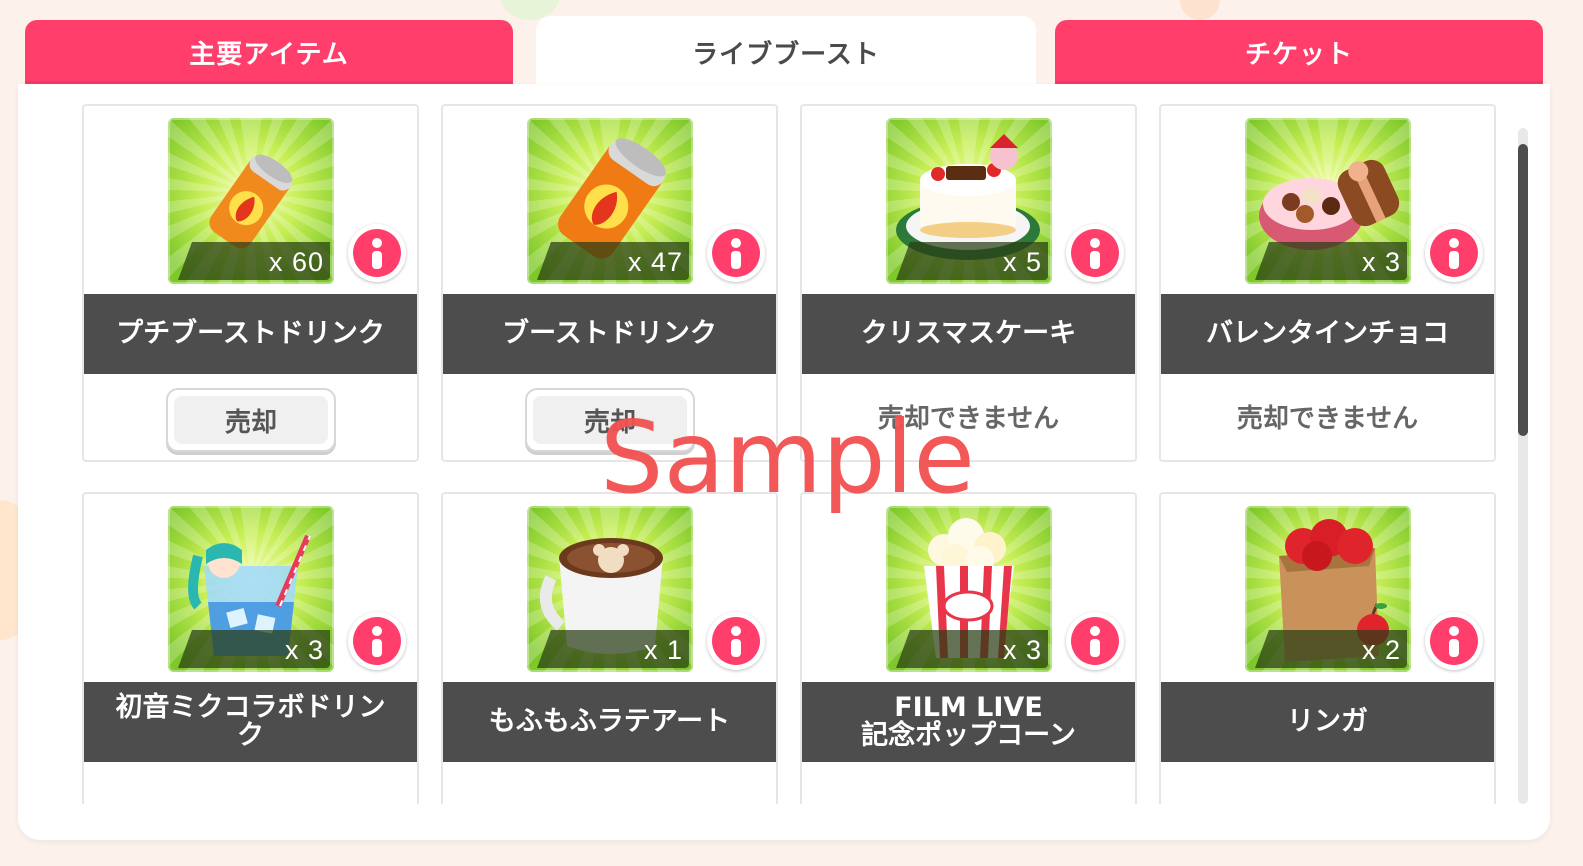  I want to click on item-card: x 2 リンガ, so click(1327, 648).